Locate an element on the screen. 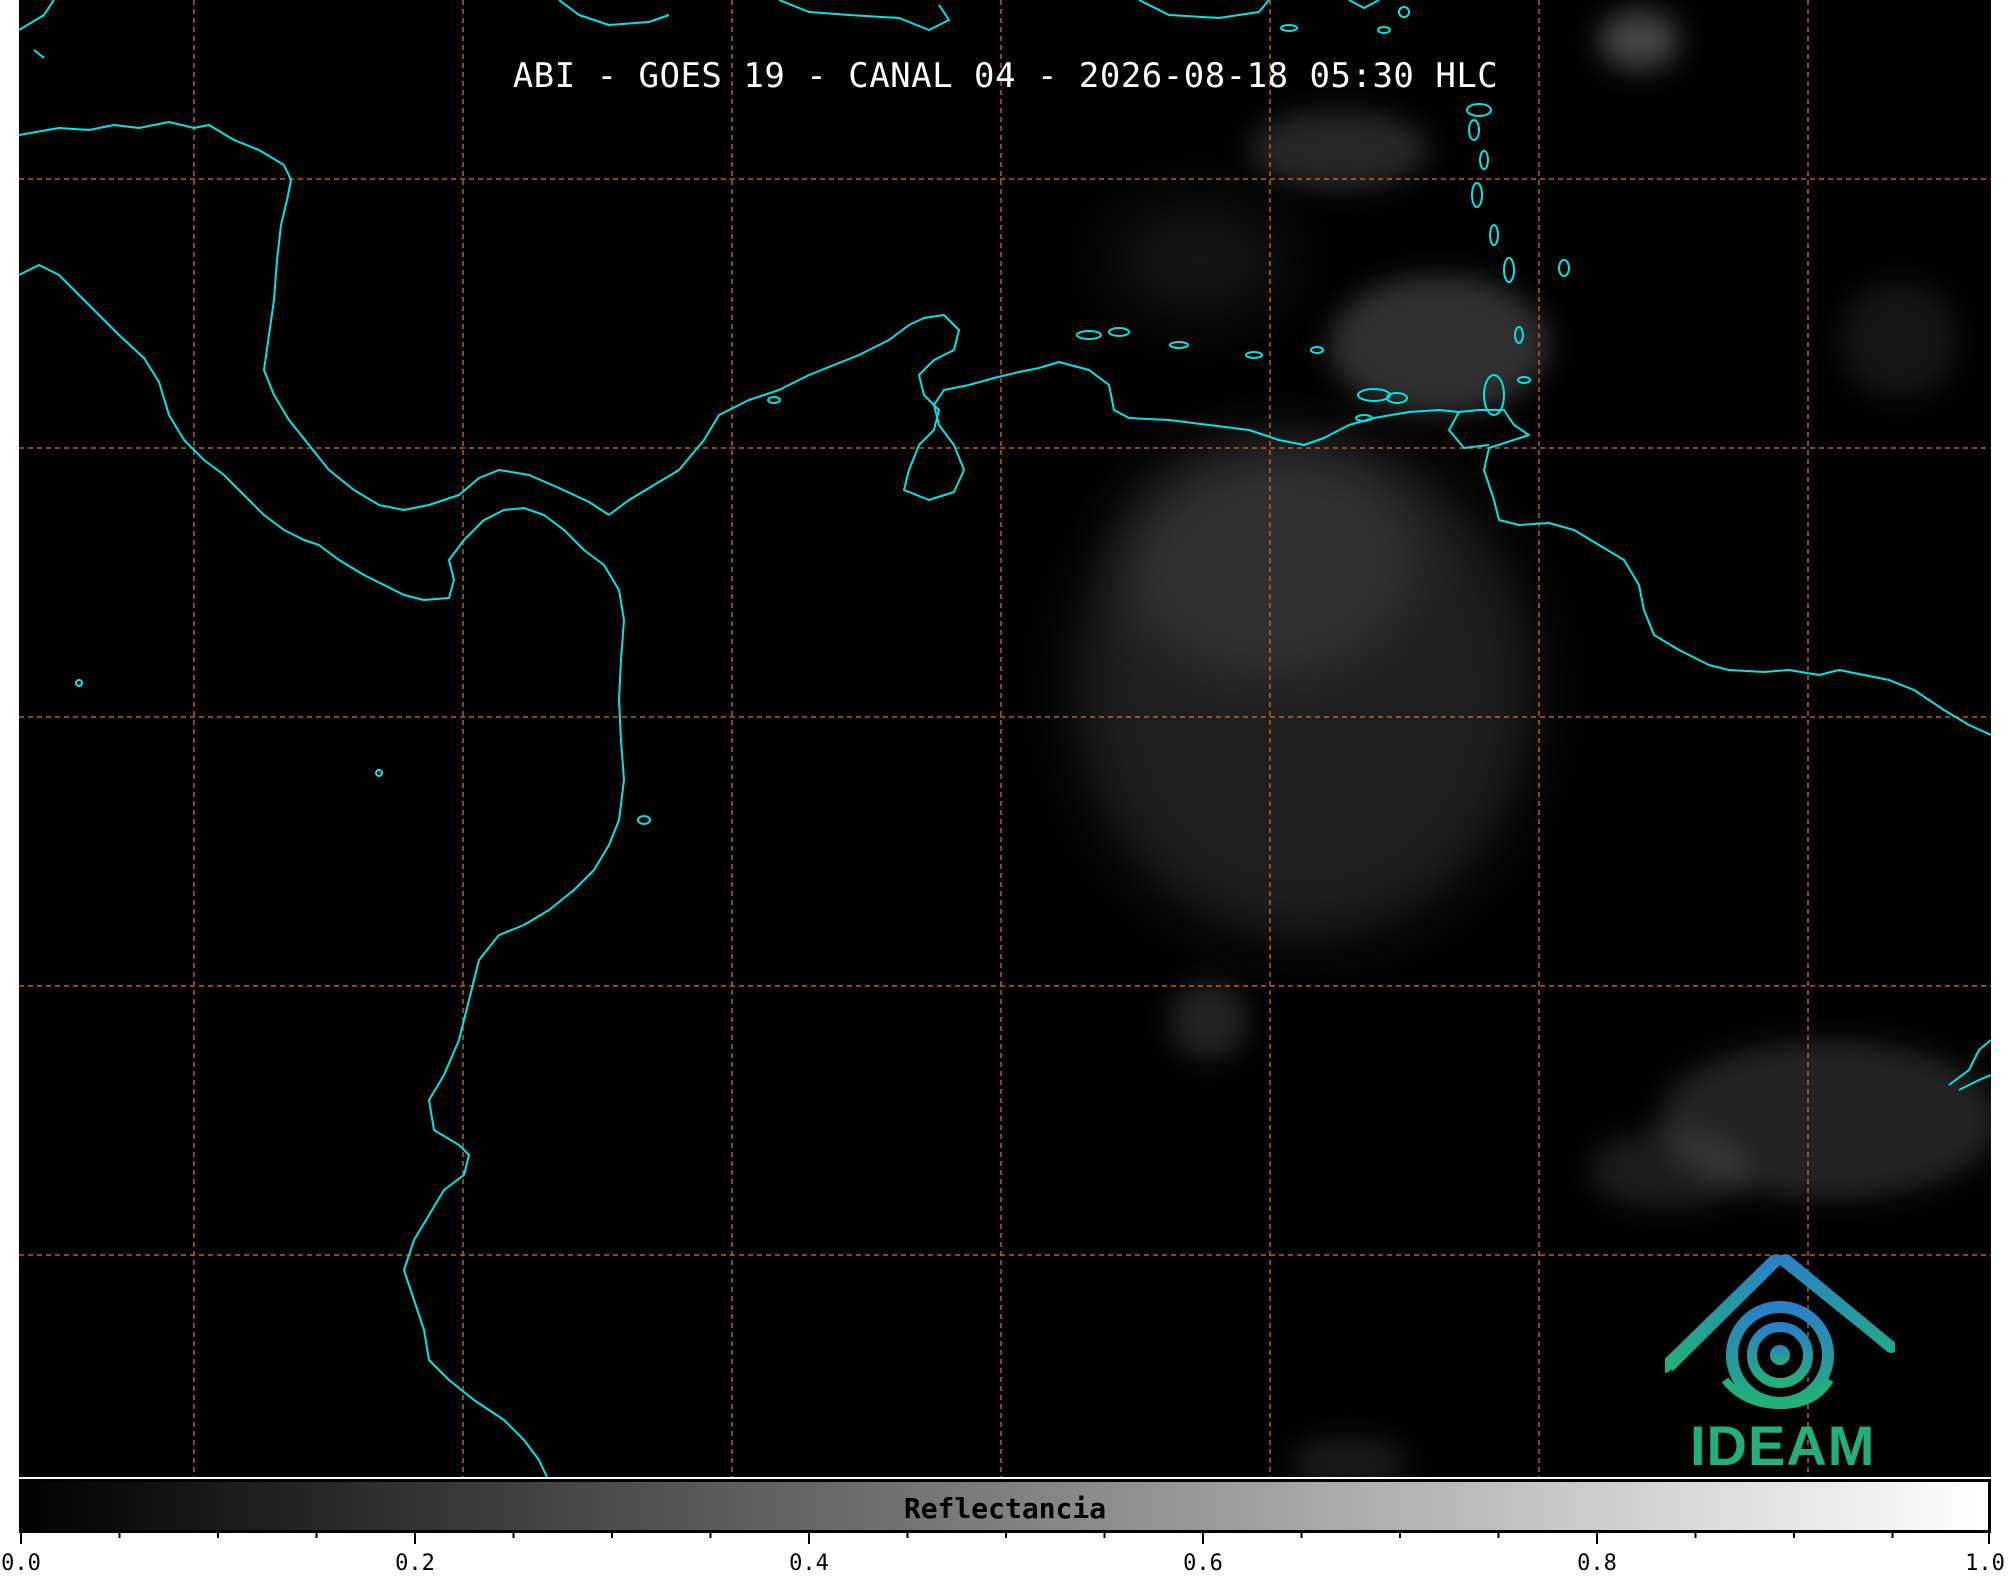 The image size is (2011, 1577). colorbar-tick-label: 0.0 is located at coordinates (21, 1563).